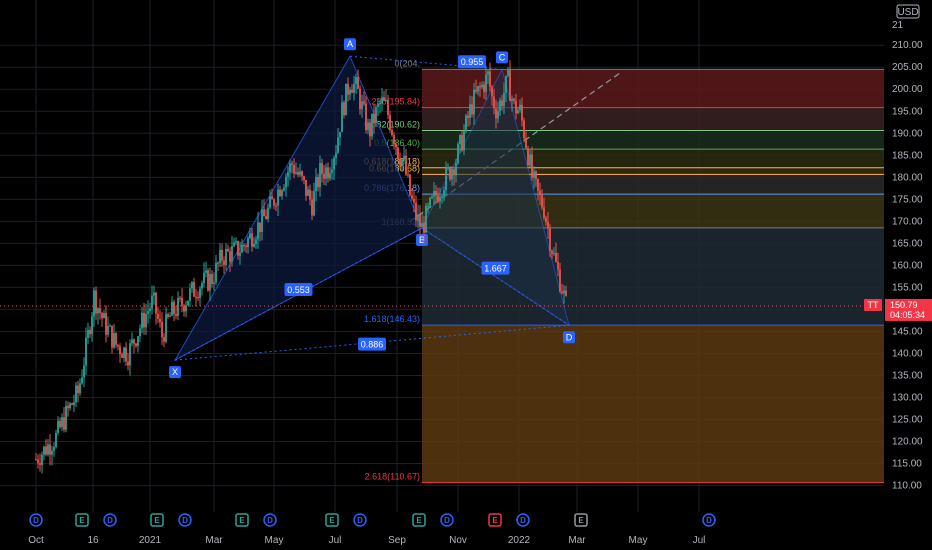  I want to click on price-tick-label: 175.00, so click(907, 199).